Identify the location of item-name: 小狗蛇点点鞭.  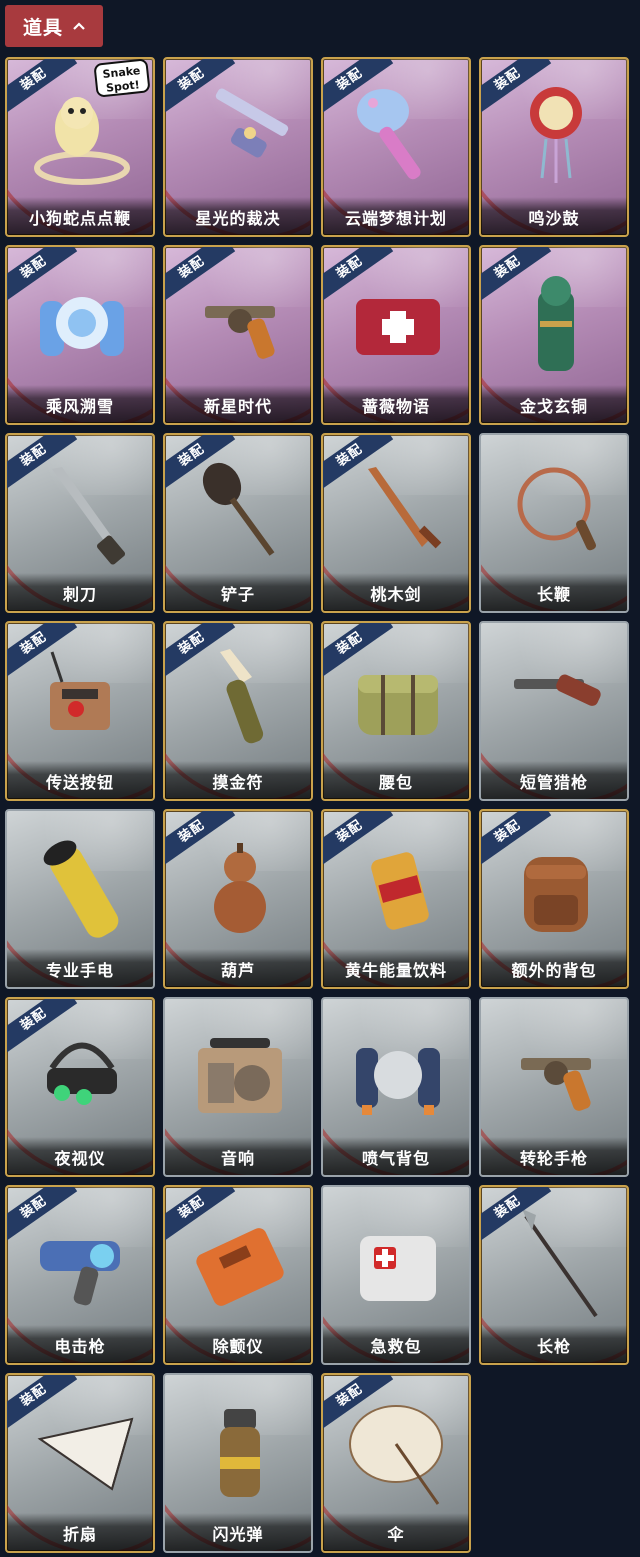
(80, 216).